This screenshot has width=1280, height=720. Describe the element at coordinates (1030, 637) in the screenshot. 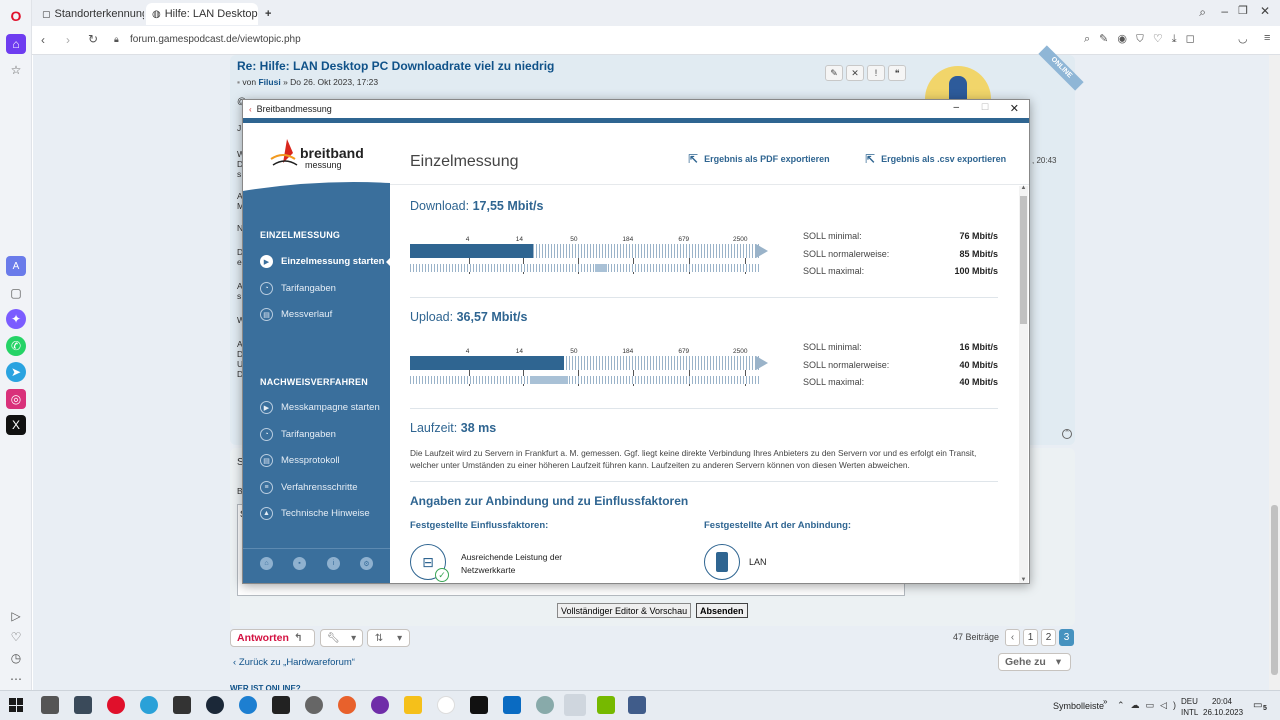

I see `page-1-link: 1` at that location.